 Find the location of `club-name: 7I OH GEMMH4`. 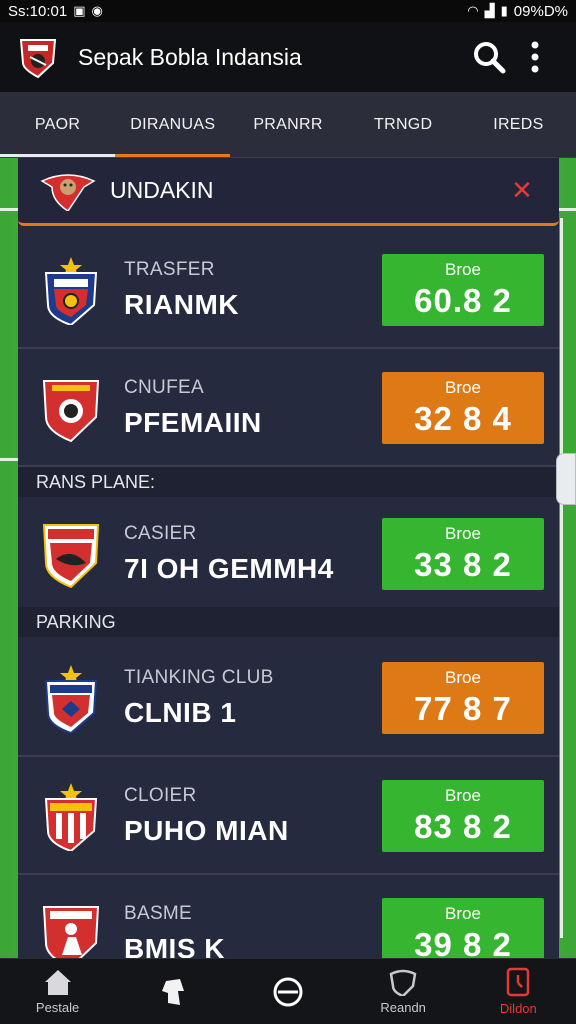

club-name: 7I OH GEMMH4 is located at coordinates (229, 568).